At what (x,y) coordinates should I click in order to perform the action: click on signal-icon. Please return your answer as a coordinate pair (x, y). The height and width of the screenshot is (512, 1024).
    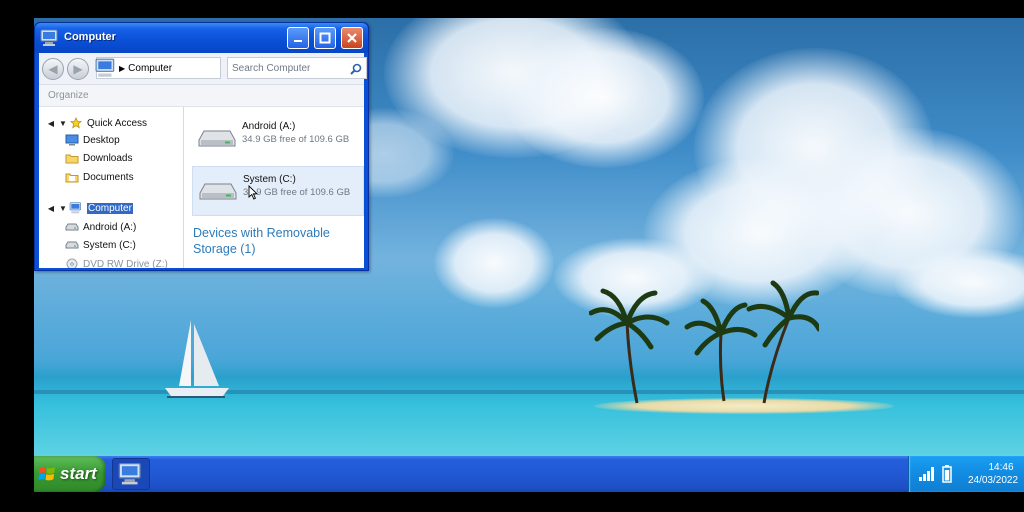
    Looking at the image, I should click on (927, 474).